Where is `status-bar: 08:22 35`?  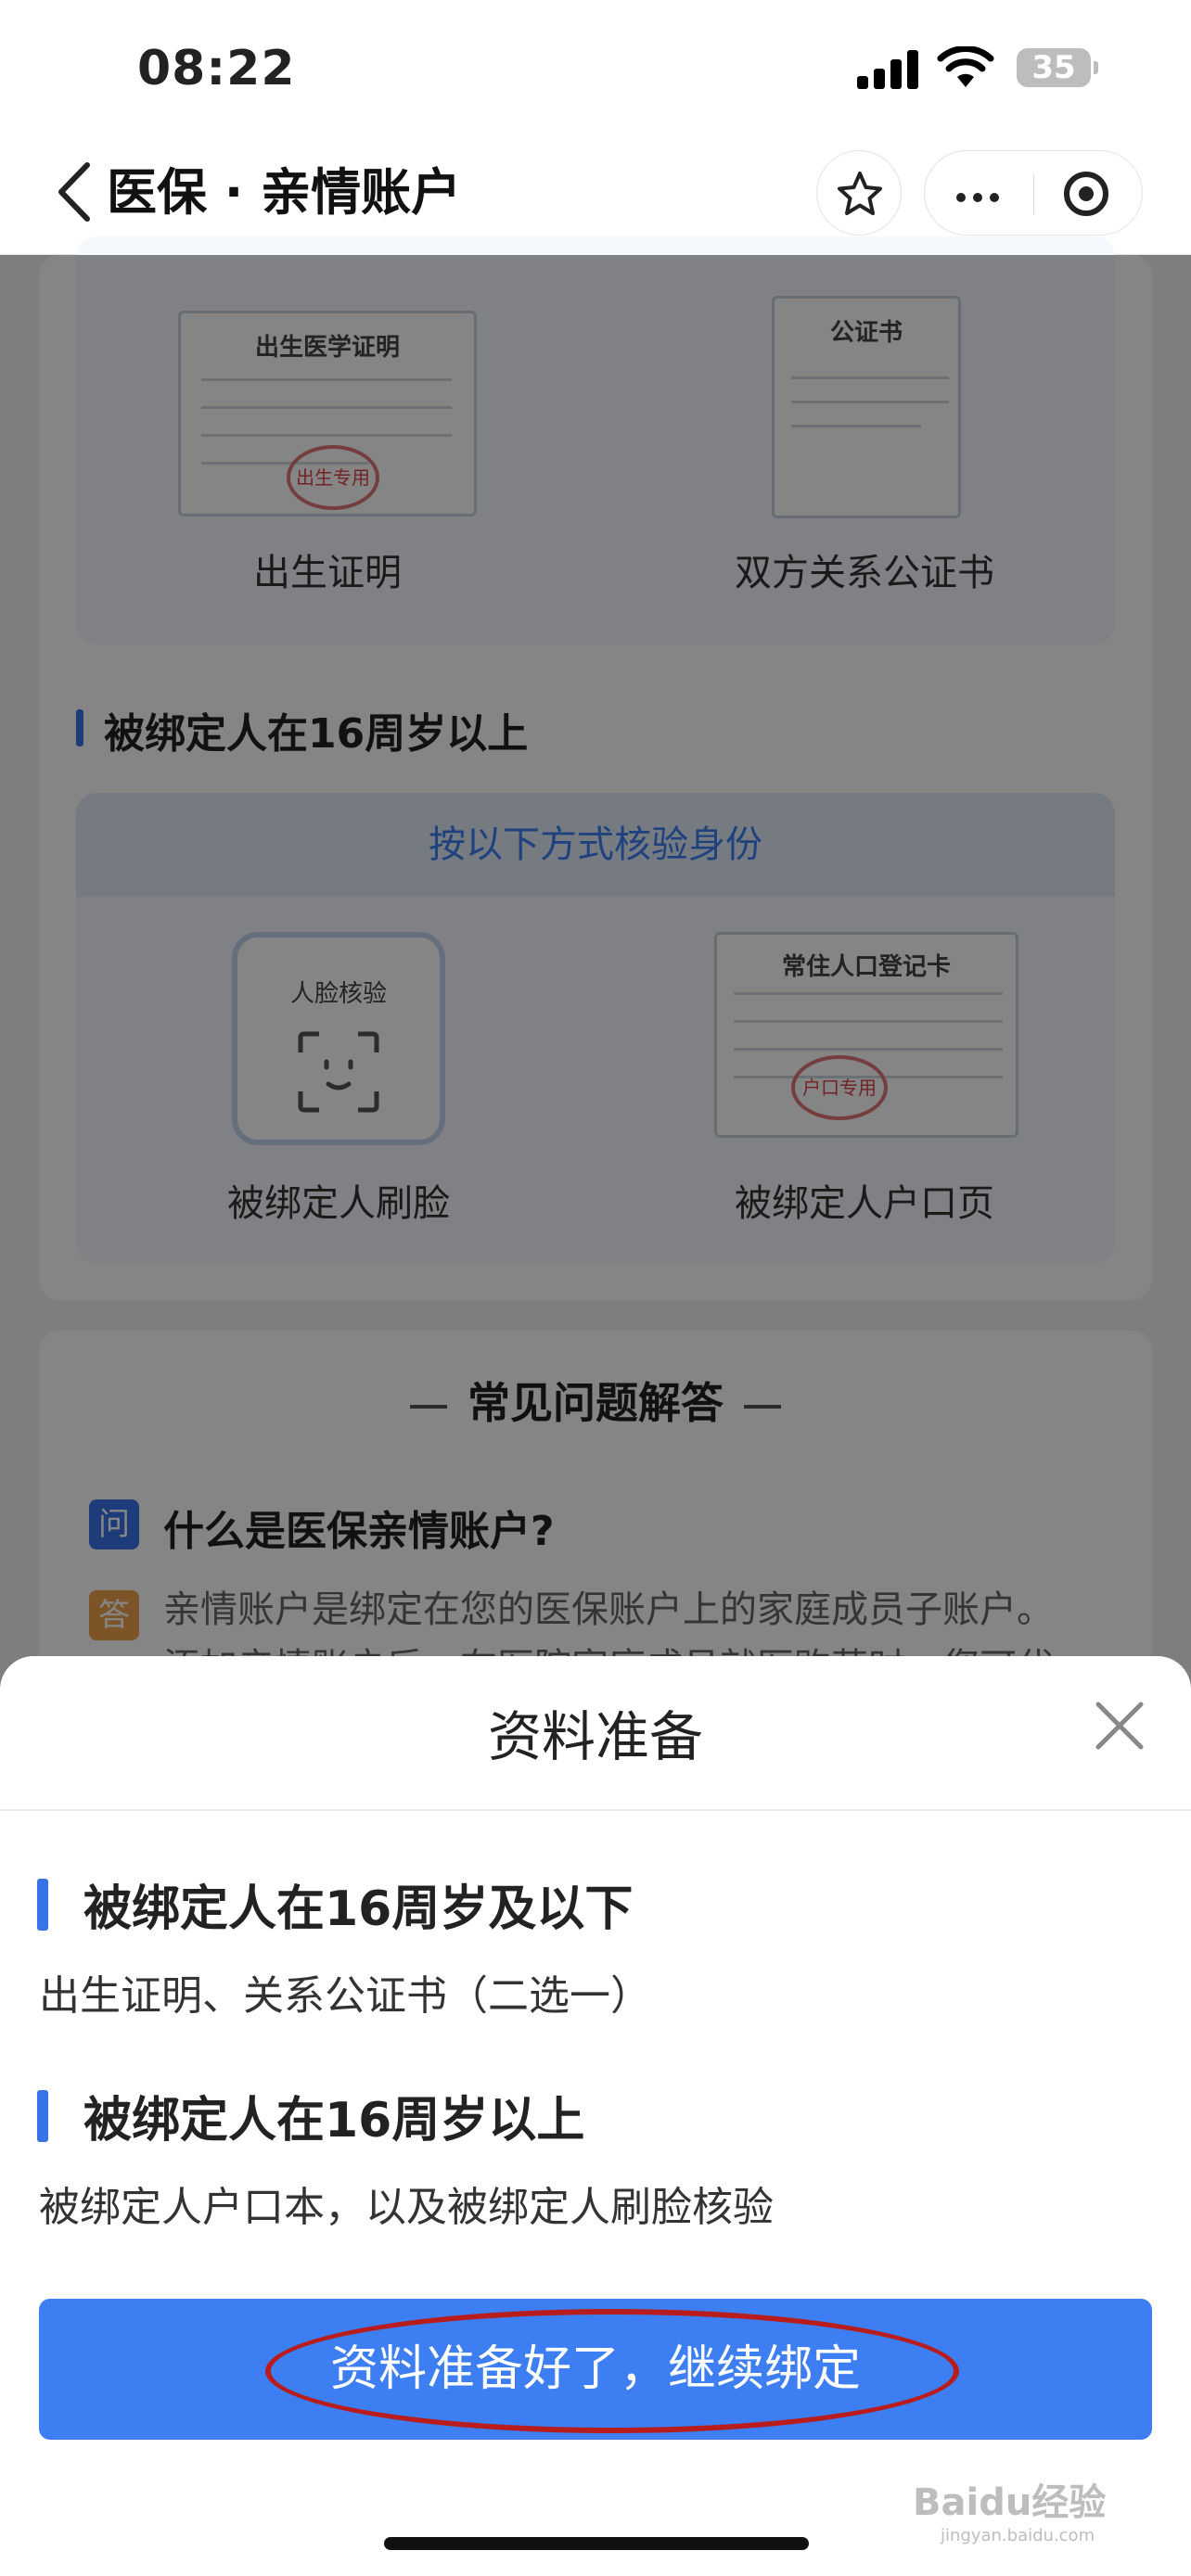
status-bar: 08:22 35 is located at coordinates (595, 69).